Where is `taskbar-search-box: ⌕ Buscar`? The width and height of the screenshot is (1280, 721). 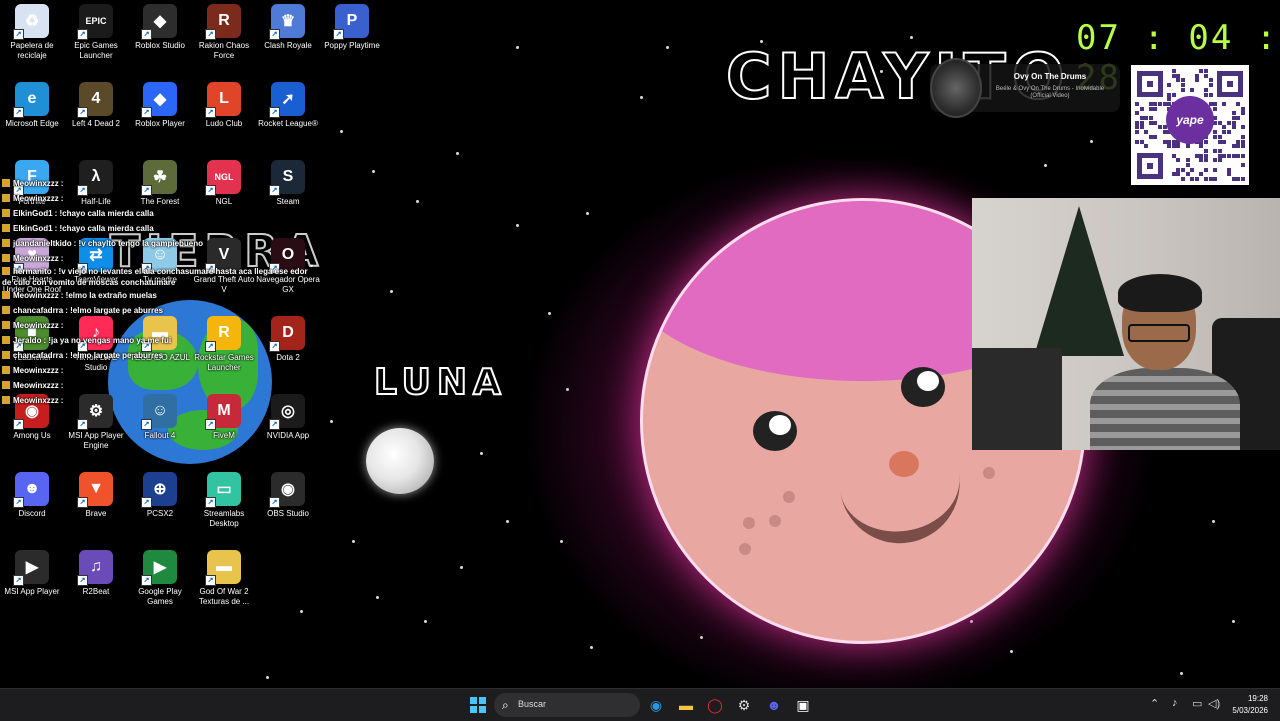
taskbar-search-box: ⌕ Buscar is located at coordinates (567, 705).